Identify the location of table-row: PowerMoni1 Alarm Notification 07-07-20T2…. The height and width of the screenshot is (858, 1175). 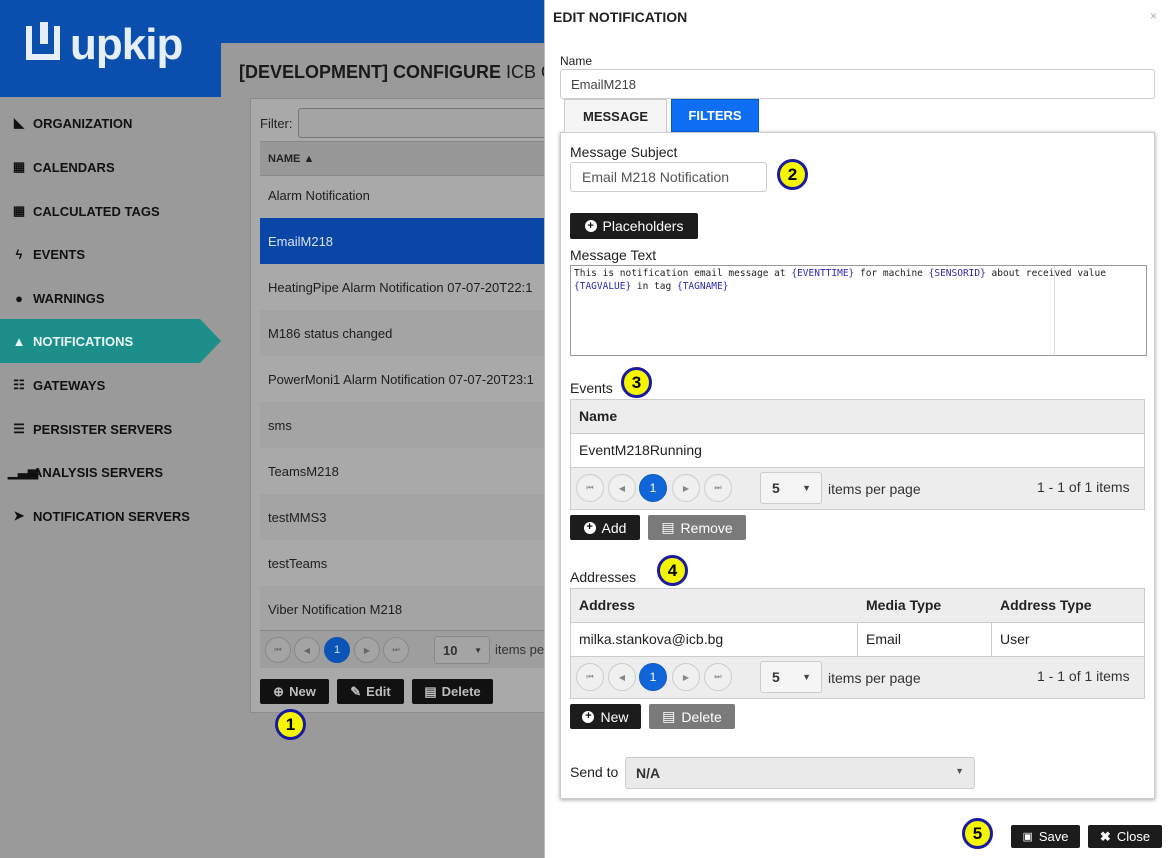
(405, 379).